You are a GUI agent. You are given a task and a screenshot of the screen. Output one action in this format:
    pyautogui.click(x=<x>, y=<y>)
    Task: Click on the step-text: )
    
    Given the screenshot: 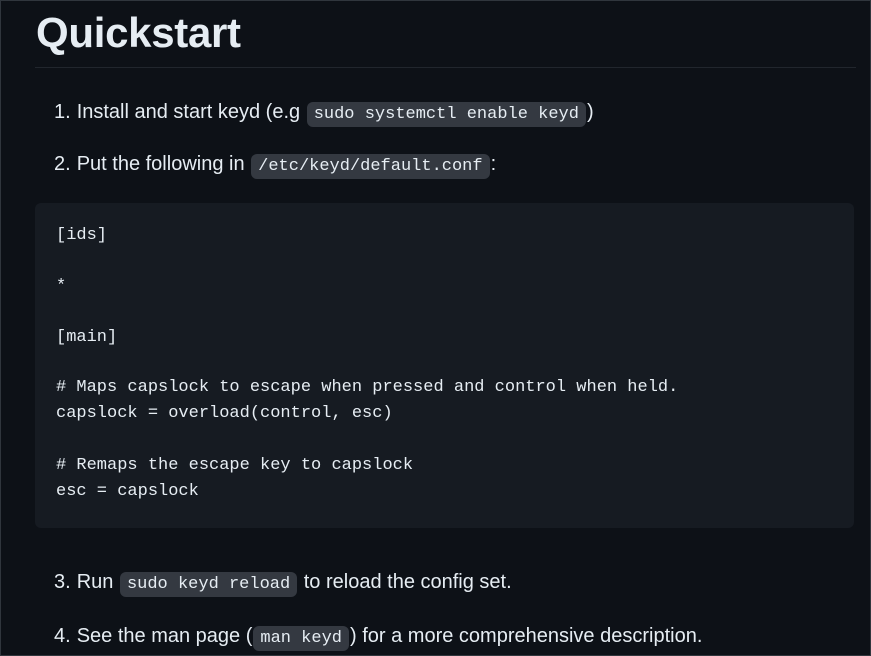 What is the action you would take?
    pyautogui.click(x=590, y=112)
    